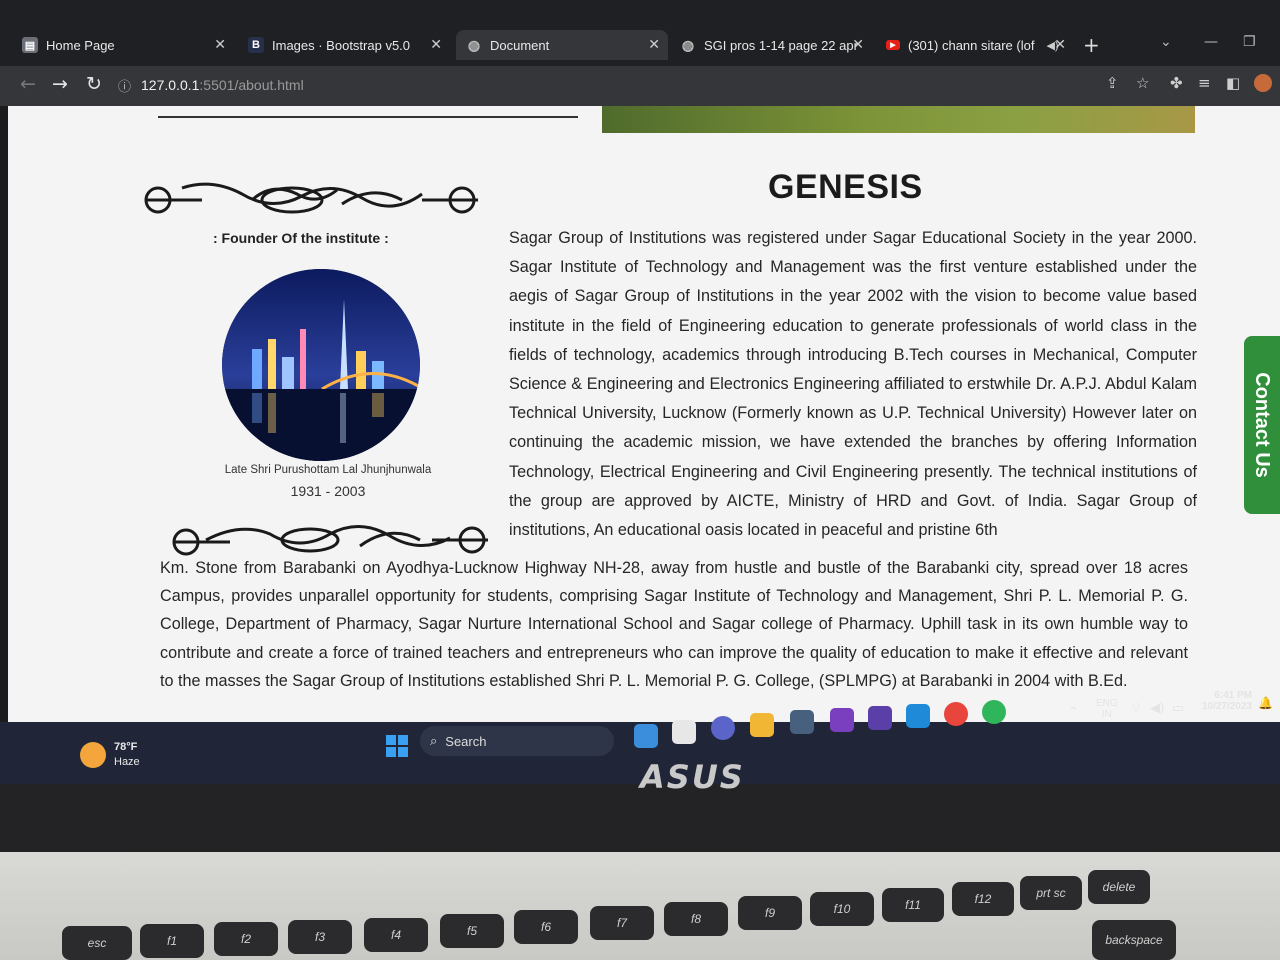 Image resolution: width=1280 pixels, height=960 pixels. What do you see at coordinates (971, 45) in the screenshot?
I see `tab-title: (301) chann sitare (lof` at bounding box center [971, 45].